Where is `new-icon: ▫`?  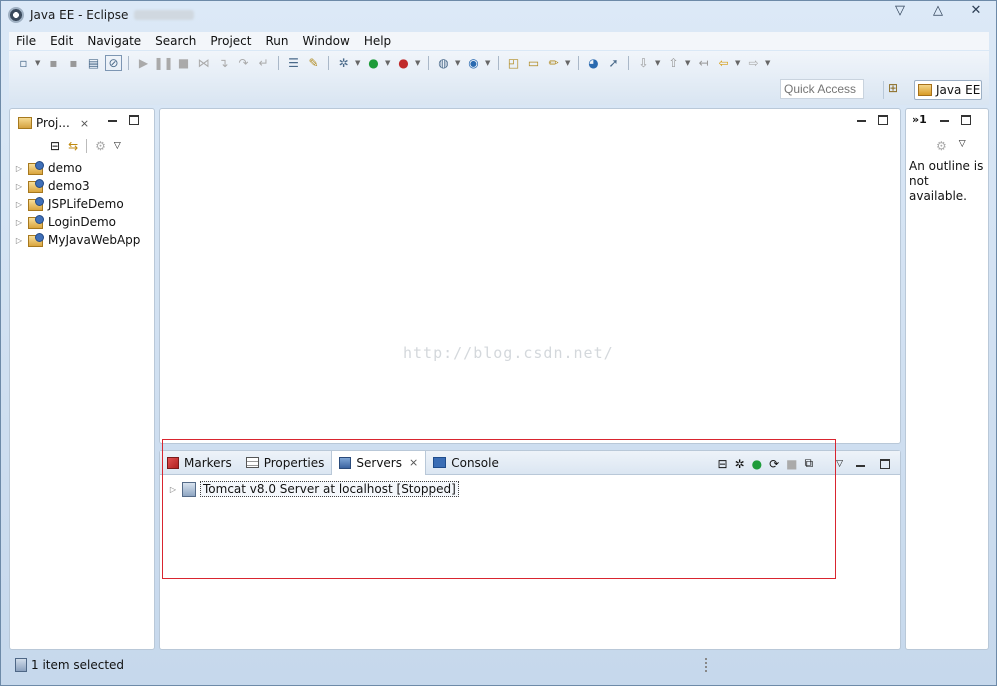
new-icon: ▫ is located at coordinates (23, 63).